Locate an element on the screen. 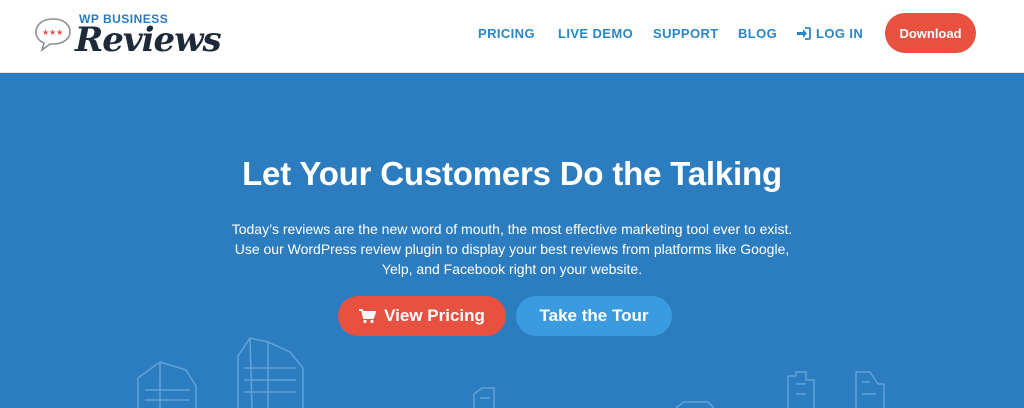  sign-in-icon is located at coordinates (804, 33).